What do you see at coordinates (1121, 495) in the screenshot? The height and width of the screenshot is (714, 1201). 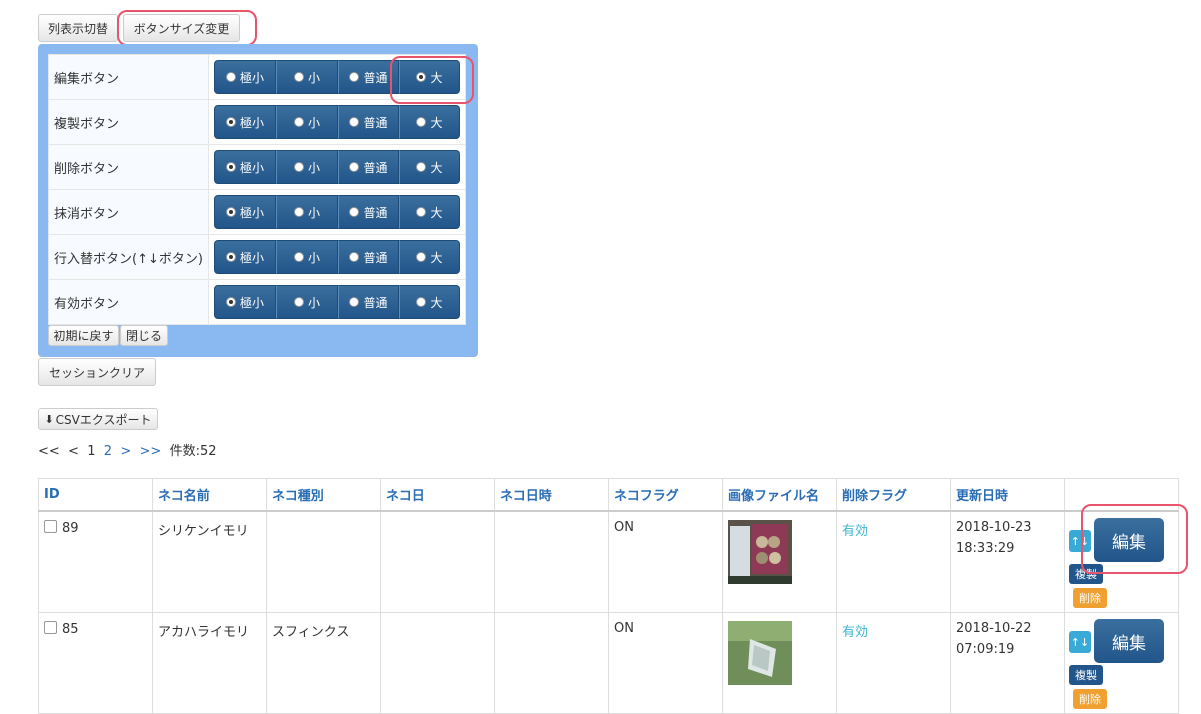 I see `column-header` at bounding box center [1121, 495].